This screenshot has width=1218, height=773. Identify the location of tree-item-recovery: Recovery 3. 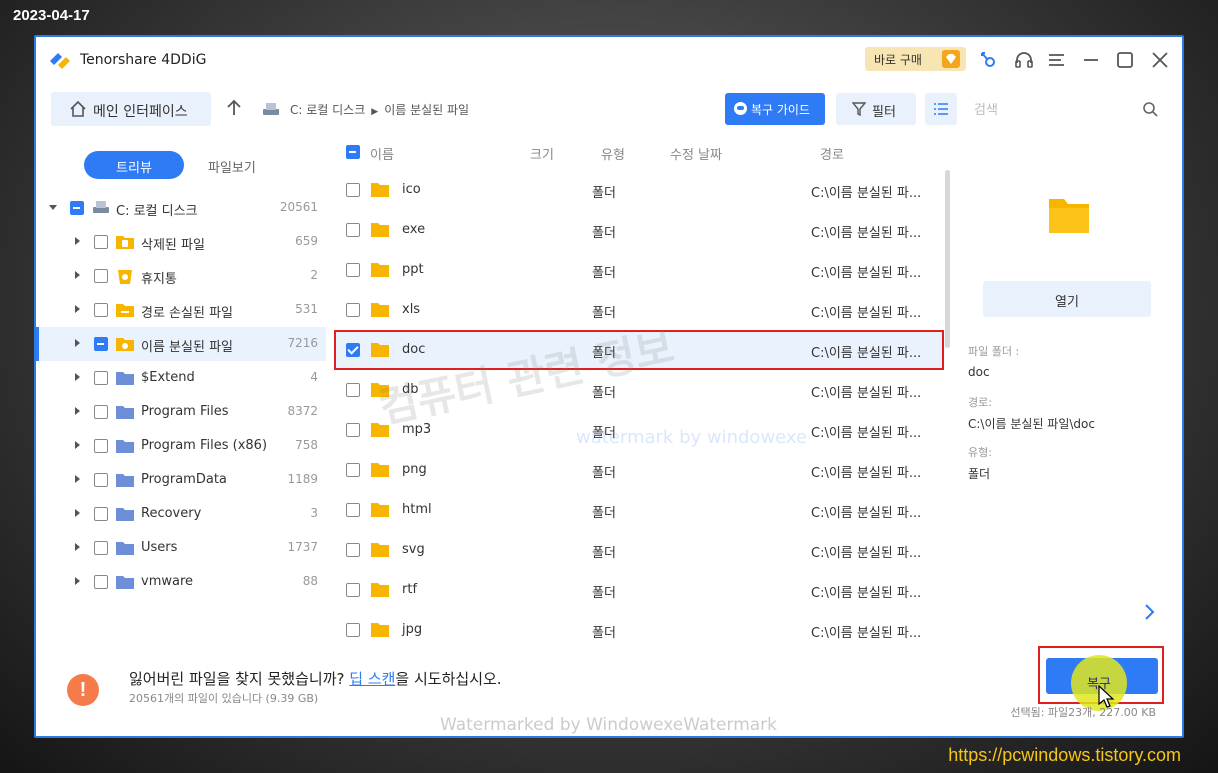
(181, 514).